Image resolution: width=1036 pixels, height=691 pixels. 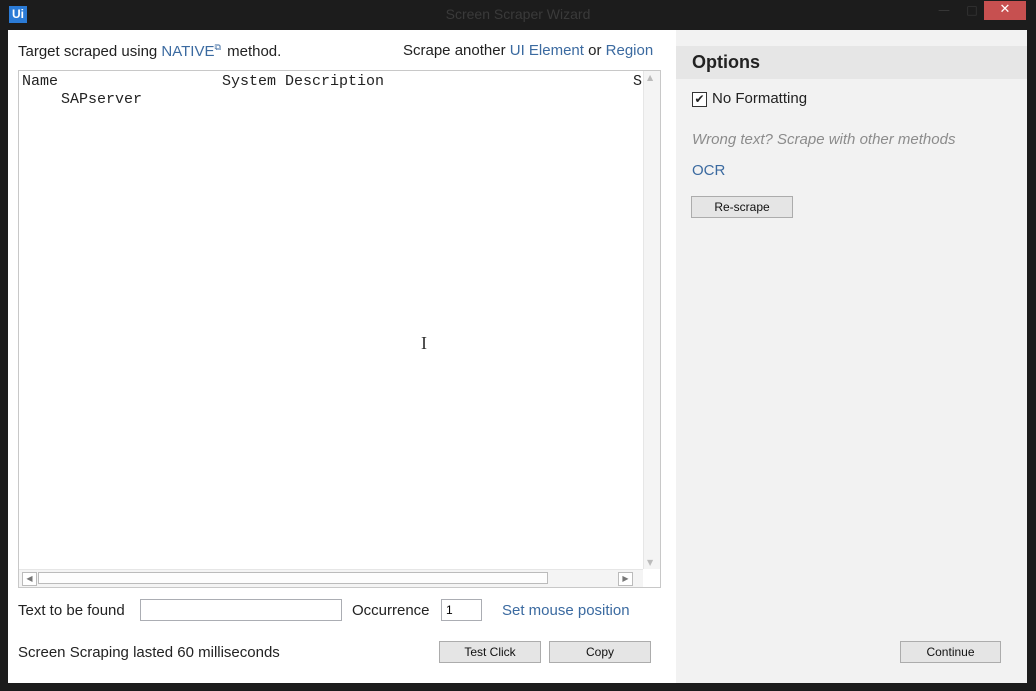 What do you see at coordinates (950, 652) in the screenshot?
I see `continue-button: Continue` at bounding box center [950, 652].